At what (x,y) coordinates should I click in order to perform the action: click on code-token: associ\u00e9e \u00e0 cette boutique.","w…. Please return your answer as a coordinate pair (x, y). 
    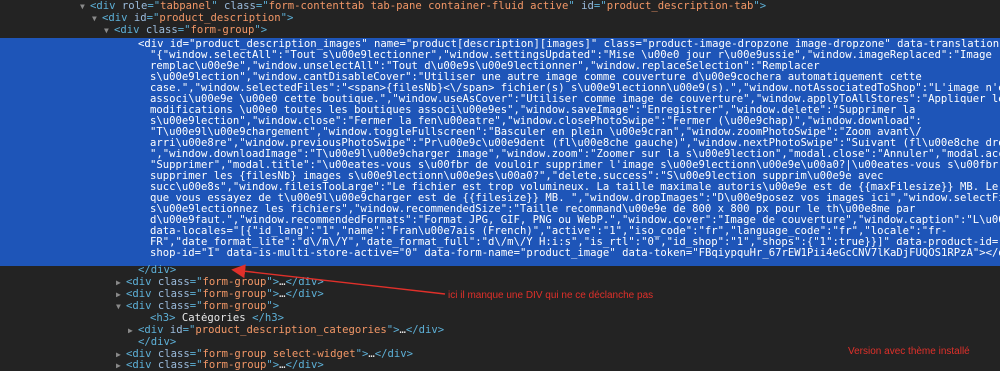
    Looking at the image, I should click on (575, 99).